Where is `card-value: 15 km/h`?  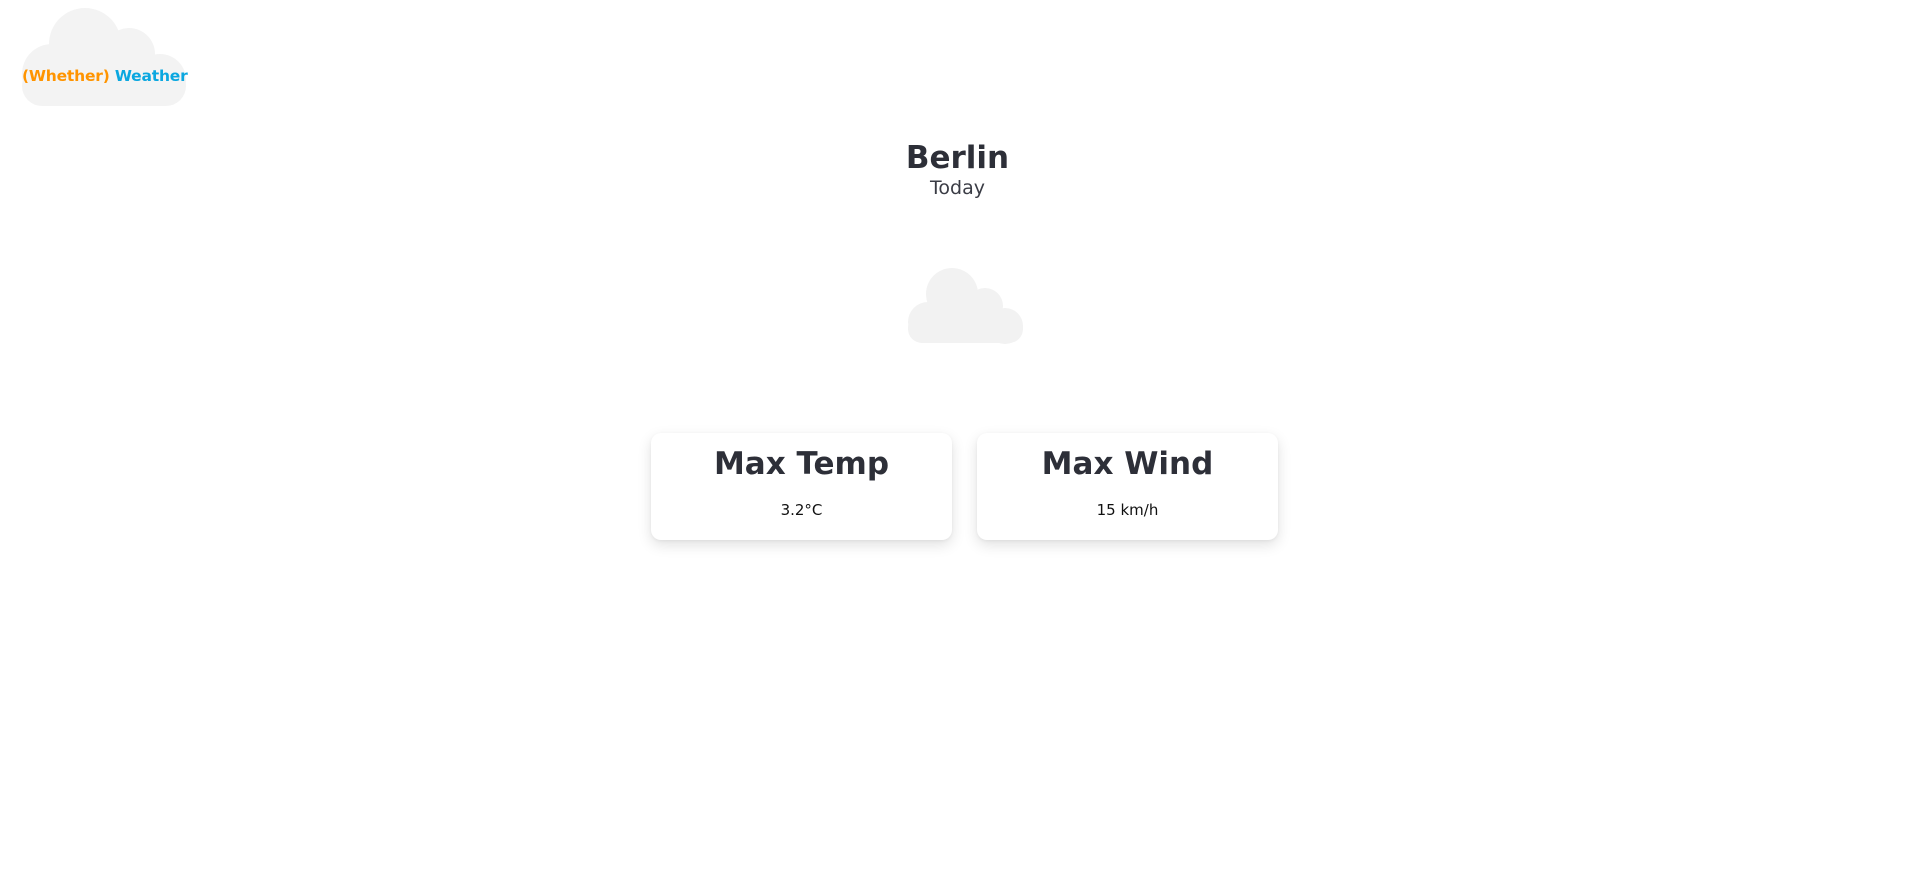 card-value: 15 km/h is located at coordinates (1127, 510).